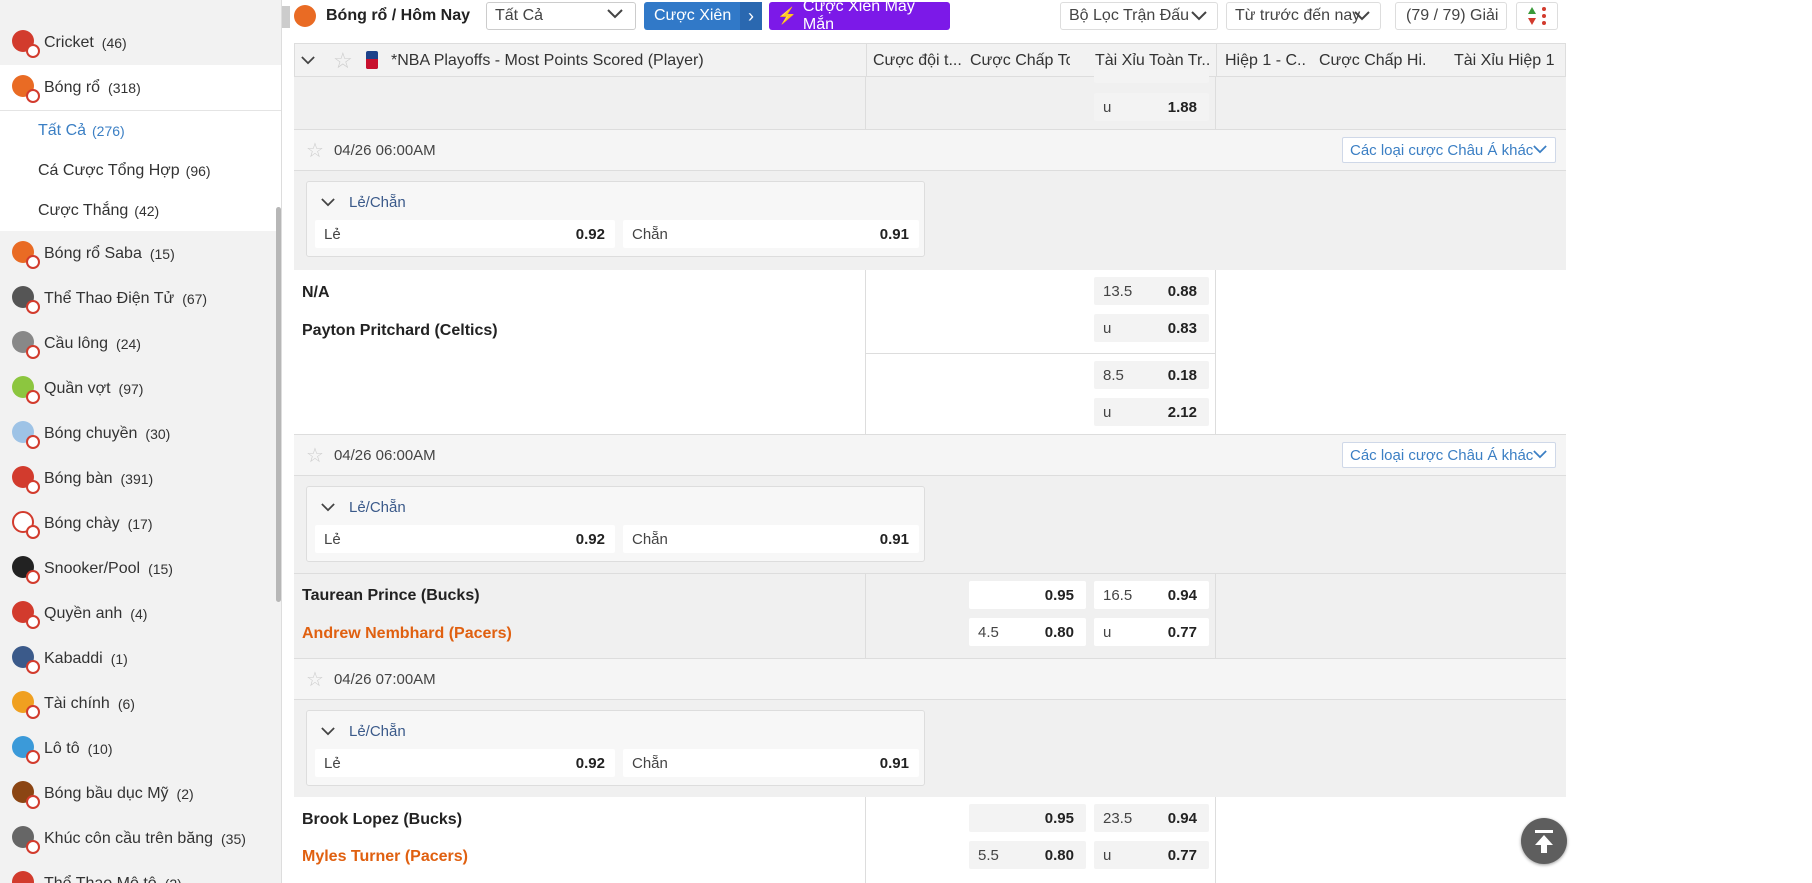 The height and width of the screenshot is (883, 1812). What do you see at coordinates (233, 838) in the screenshot?
I see `sidebar-item-count: (35)` at bounding box center [233, 838].